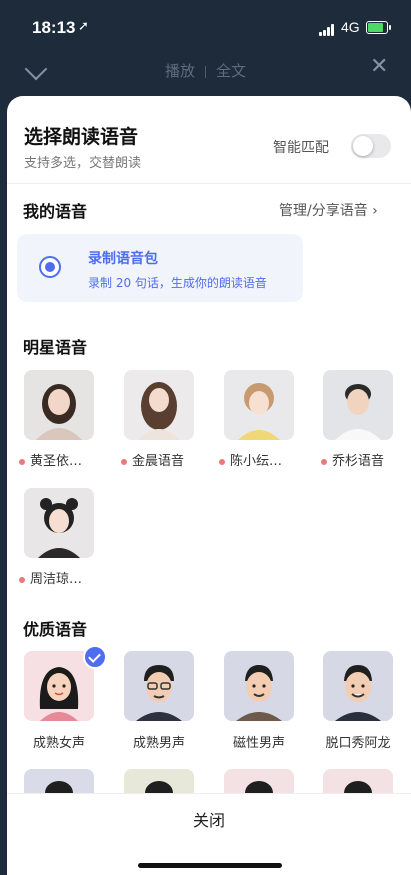 This screenshot has height=875, width=411. I want to click on selected-check-icon, so click(95, 657).